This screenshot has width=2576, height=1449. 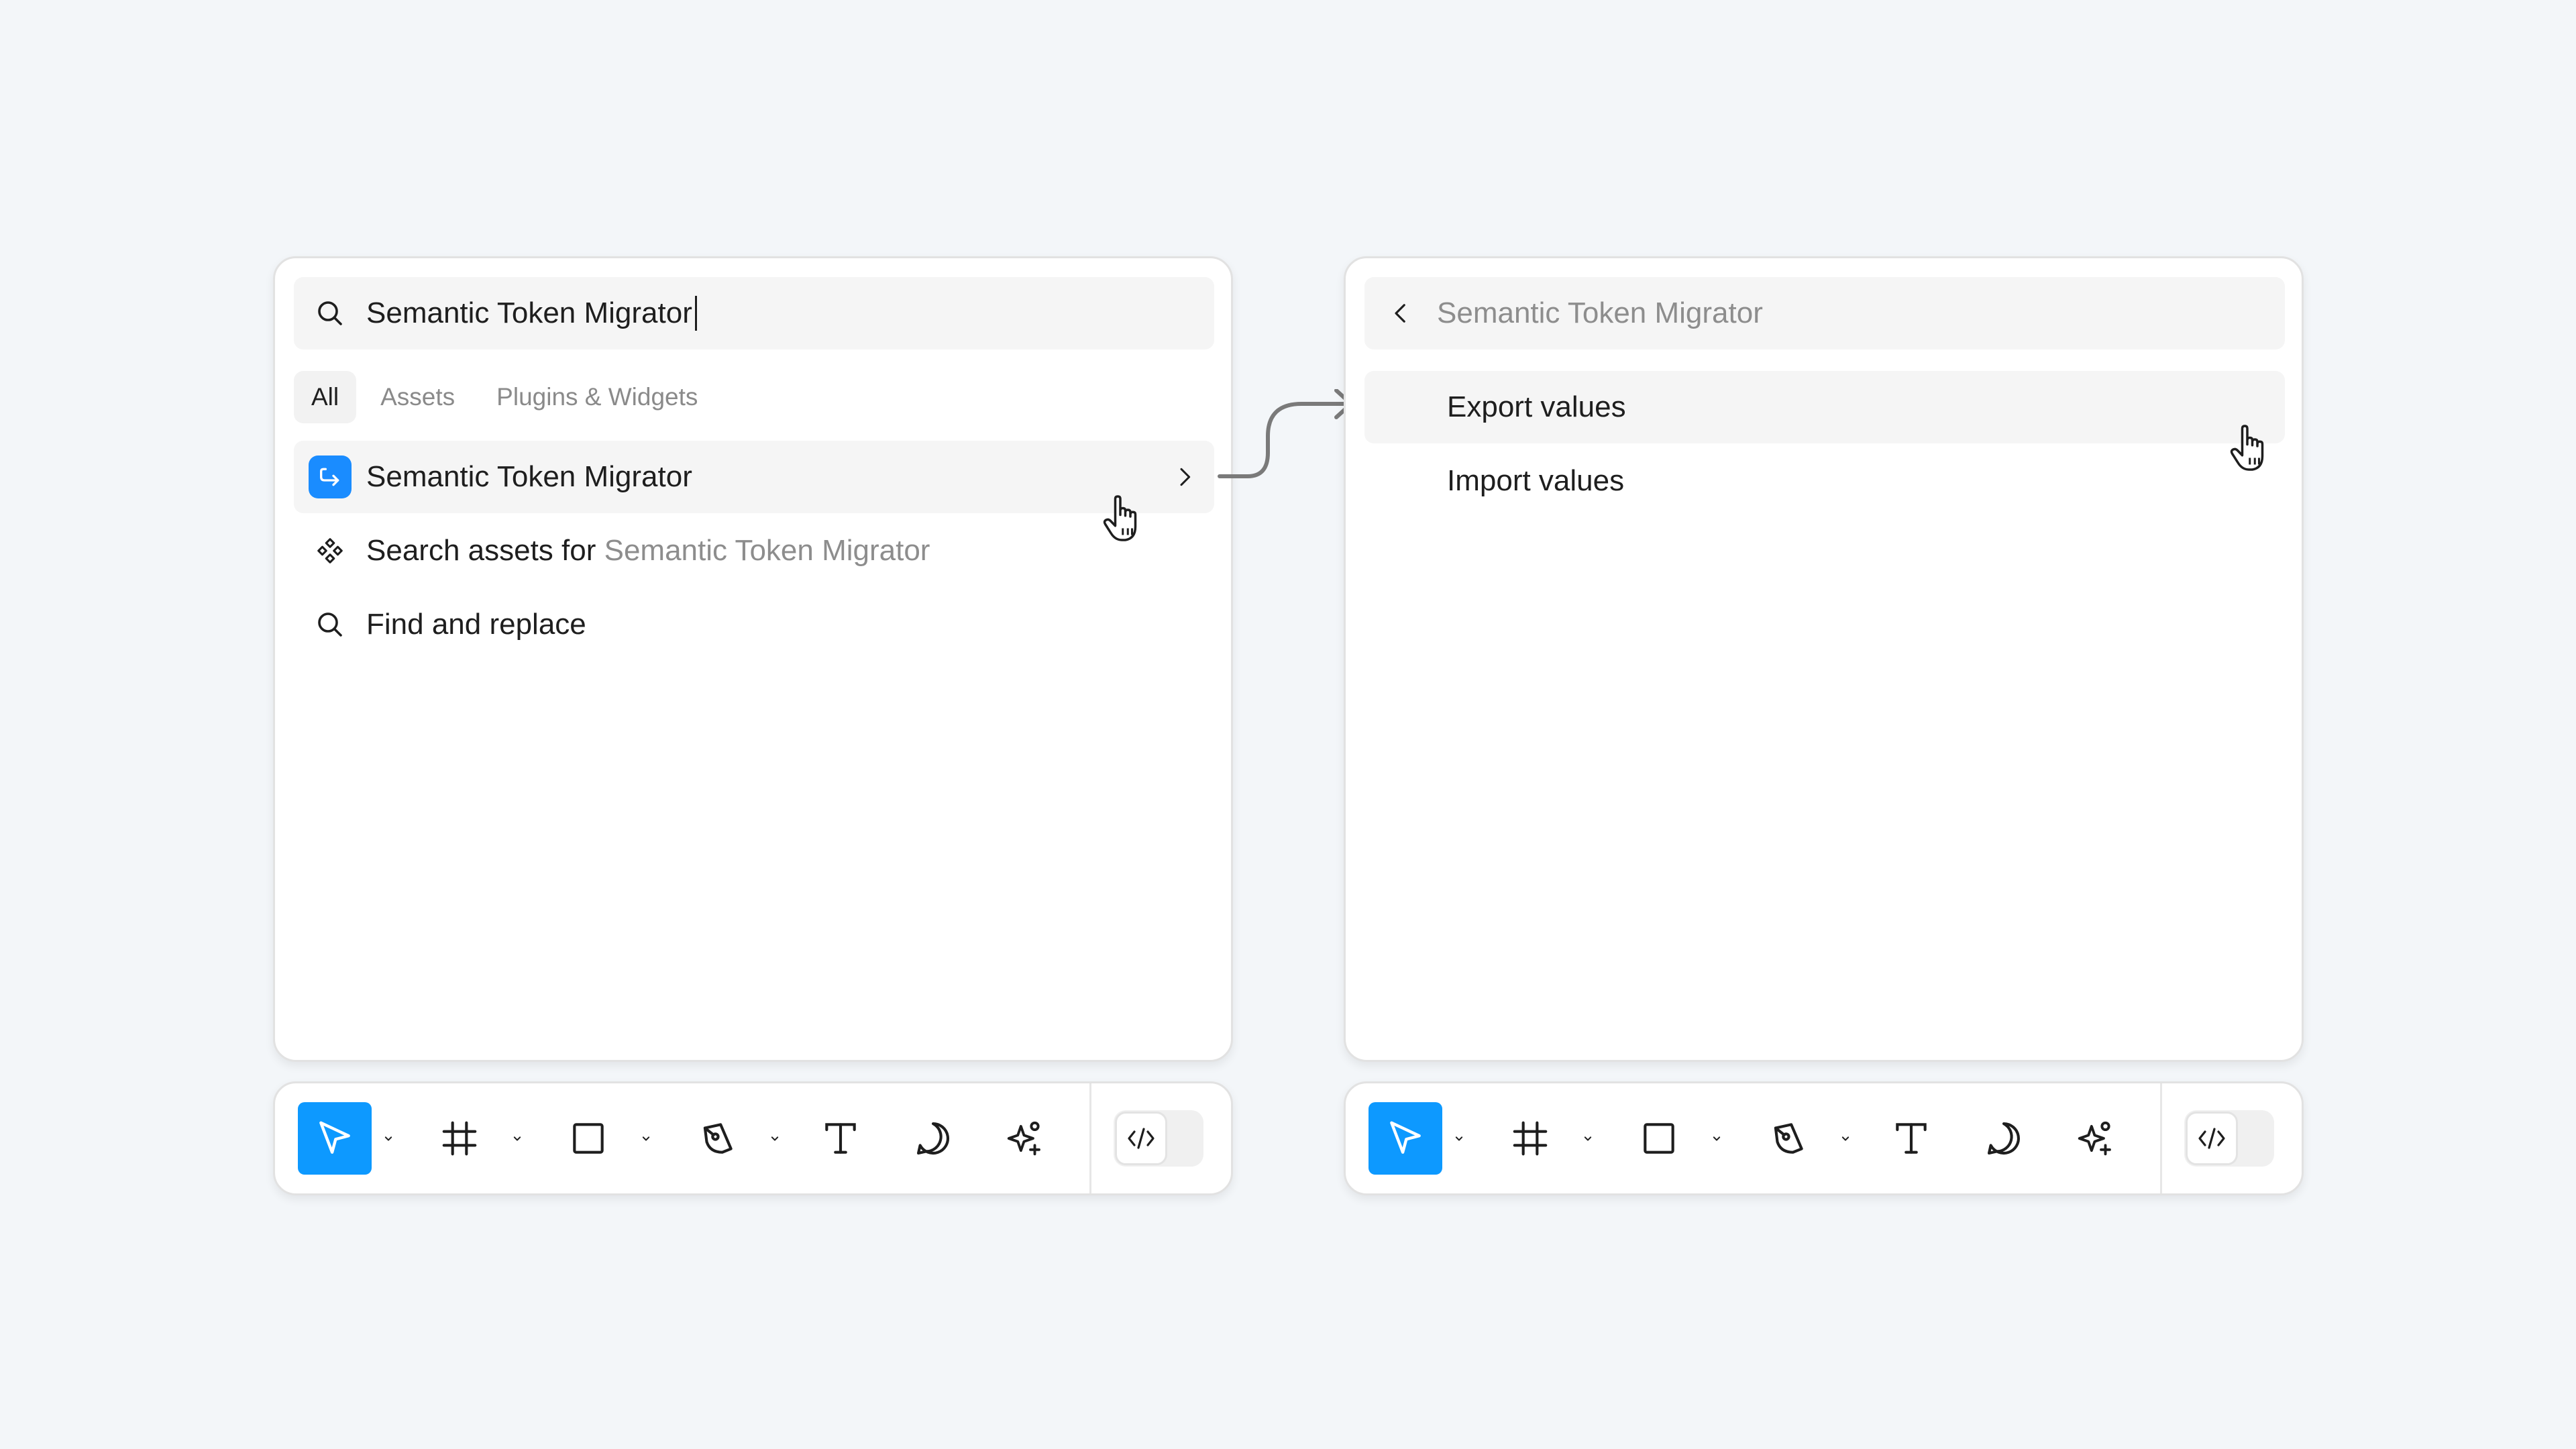 What do you see at coordinates (754, 624) in the screenshot?
I see `result-find-replace: Find and replace` at bounding box center [754, 624].